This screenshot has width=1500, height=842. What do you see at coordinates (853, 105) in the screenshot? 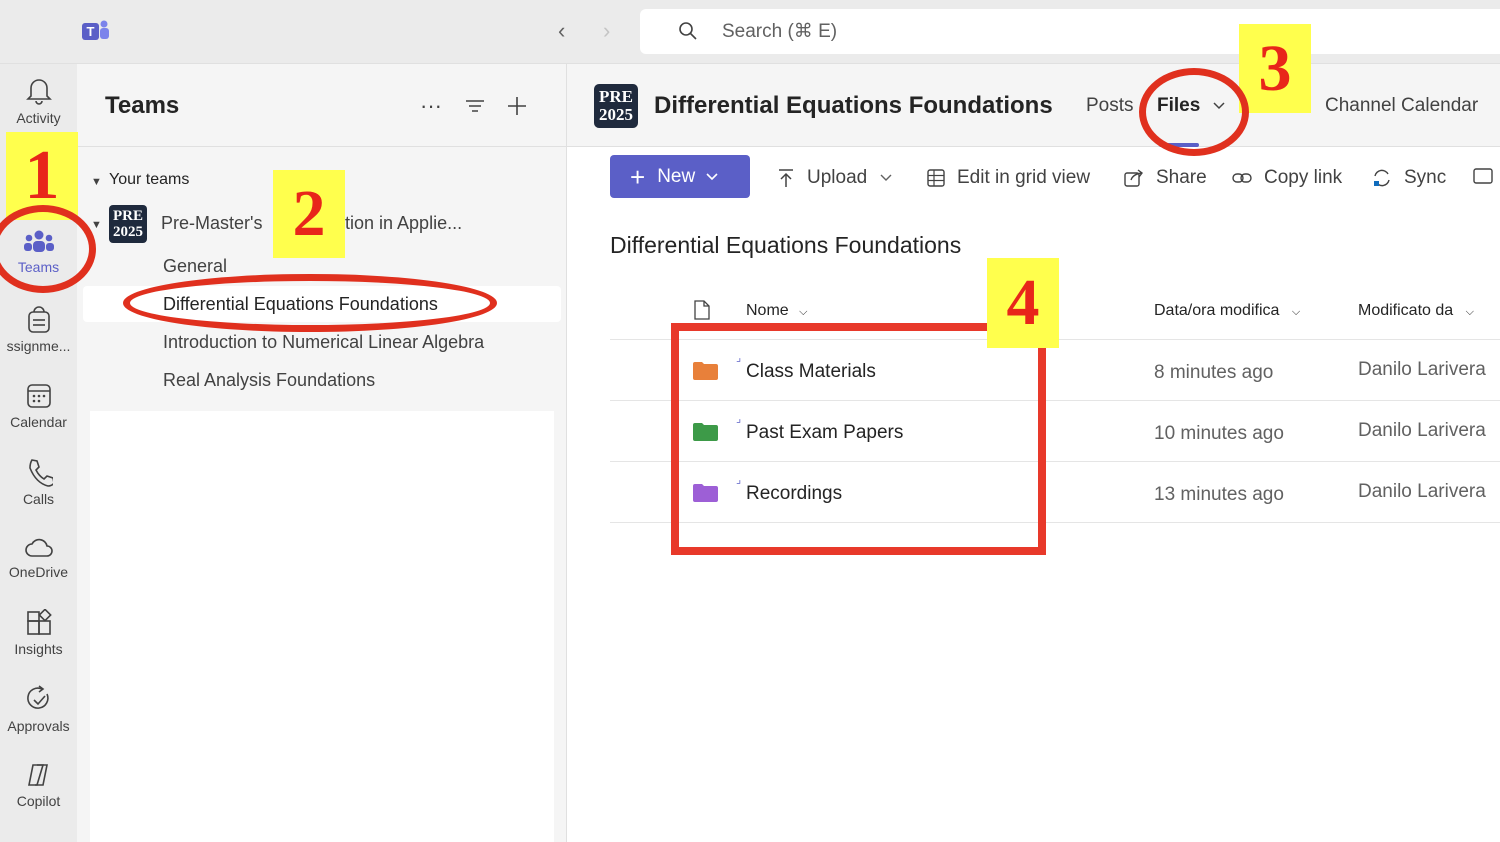
I see `channel-title: Differential Equations Foundations` at bounding box center [853, 105].